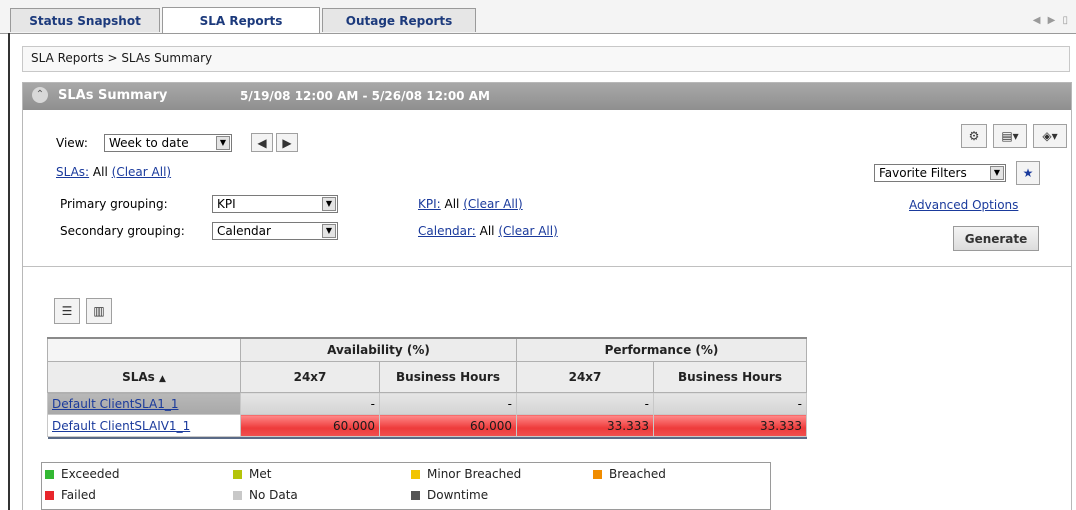 The height and width of the screenshot is (510, 1076). I want to click on kpi-filter: KPI: All (Clear All), so click(470, 204).